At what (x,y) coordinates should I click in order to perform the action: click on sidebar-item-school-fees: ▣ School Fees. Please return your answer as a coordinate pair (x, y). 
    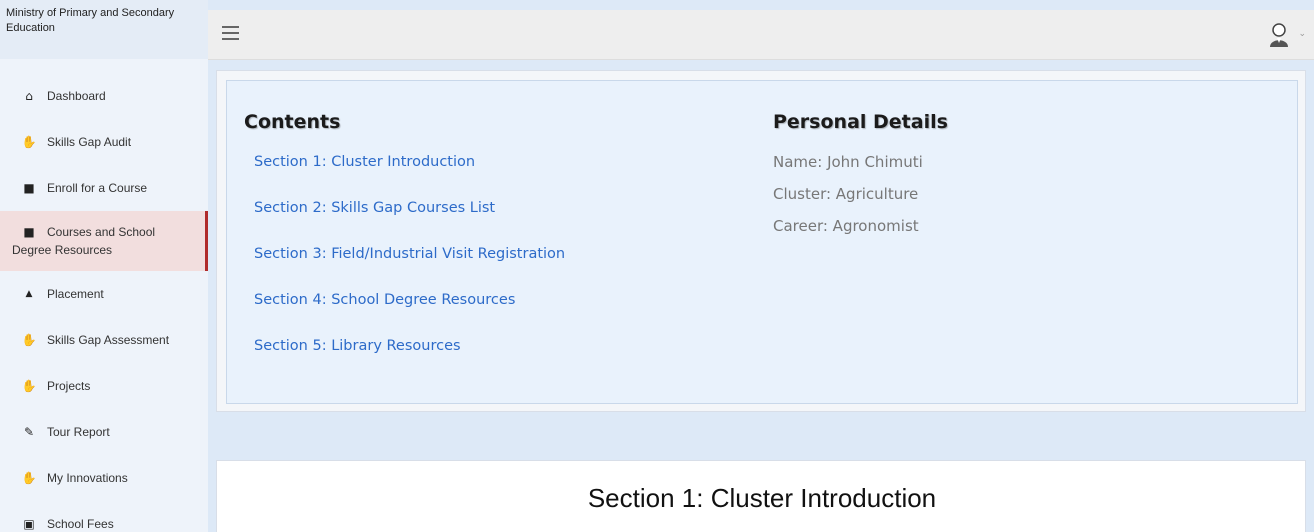
    Looking at the image, I should click on (104, 516).